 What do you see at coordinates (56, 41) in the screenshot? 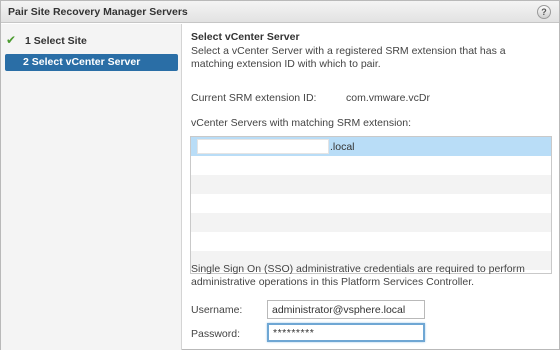
I see `step-label: 1 Select Site` at bounding box center [56, 41].